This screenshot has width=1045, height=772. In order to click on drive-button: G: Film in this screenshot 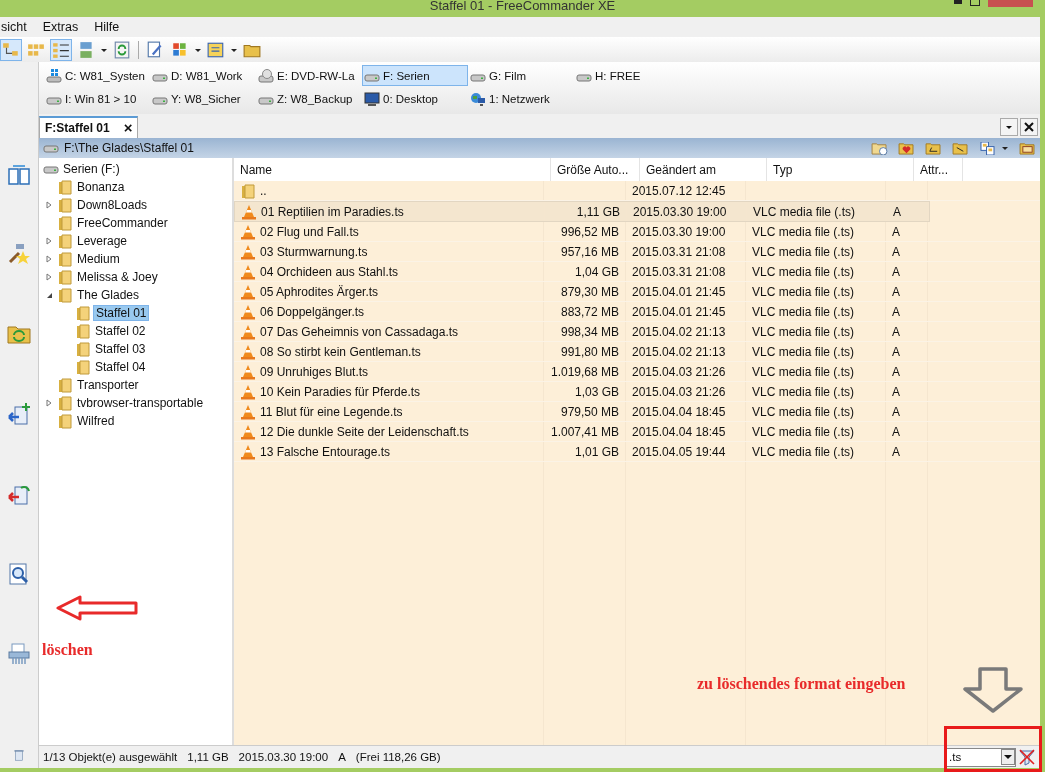, I will do `click(521, 75)`.